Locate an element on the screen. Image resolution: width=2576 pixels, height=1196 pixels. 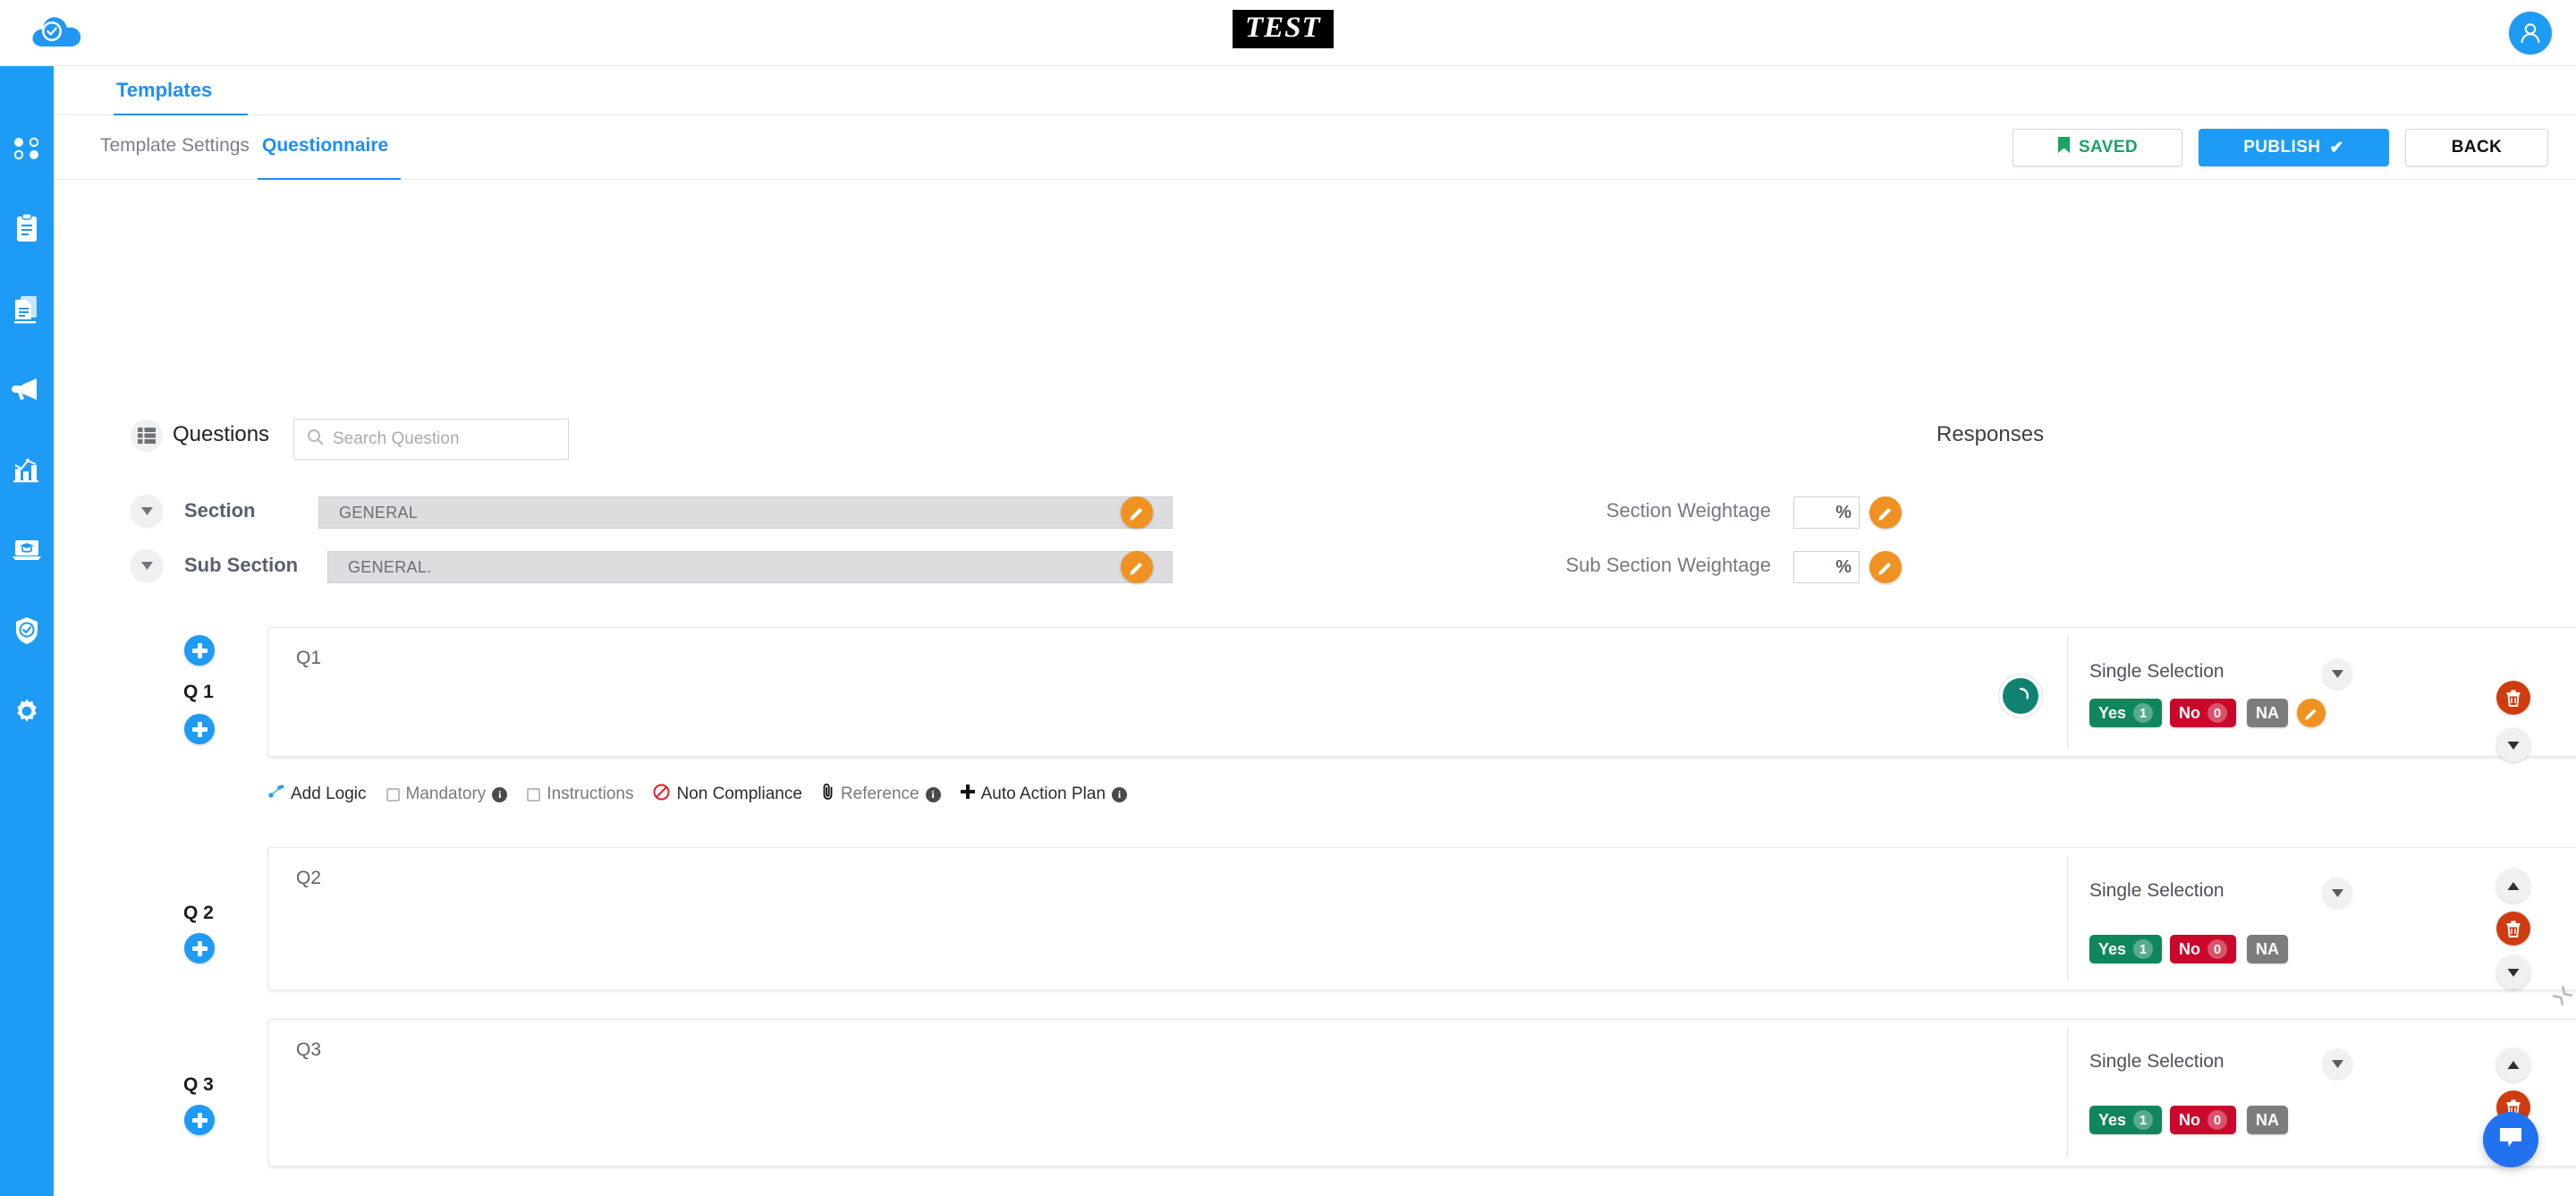
sidebar-item-documents is located at coordinates (27, 308).